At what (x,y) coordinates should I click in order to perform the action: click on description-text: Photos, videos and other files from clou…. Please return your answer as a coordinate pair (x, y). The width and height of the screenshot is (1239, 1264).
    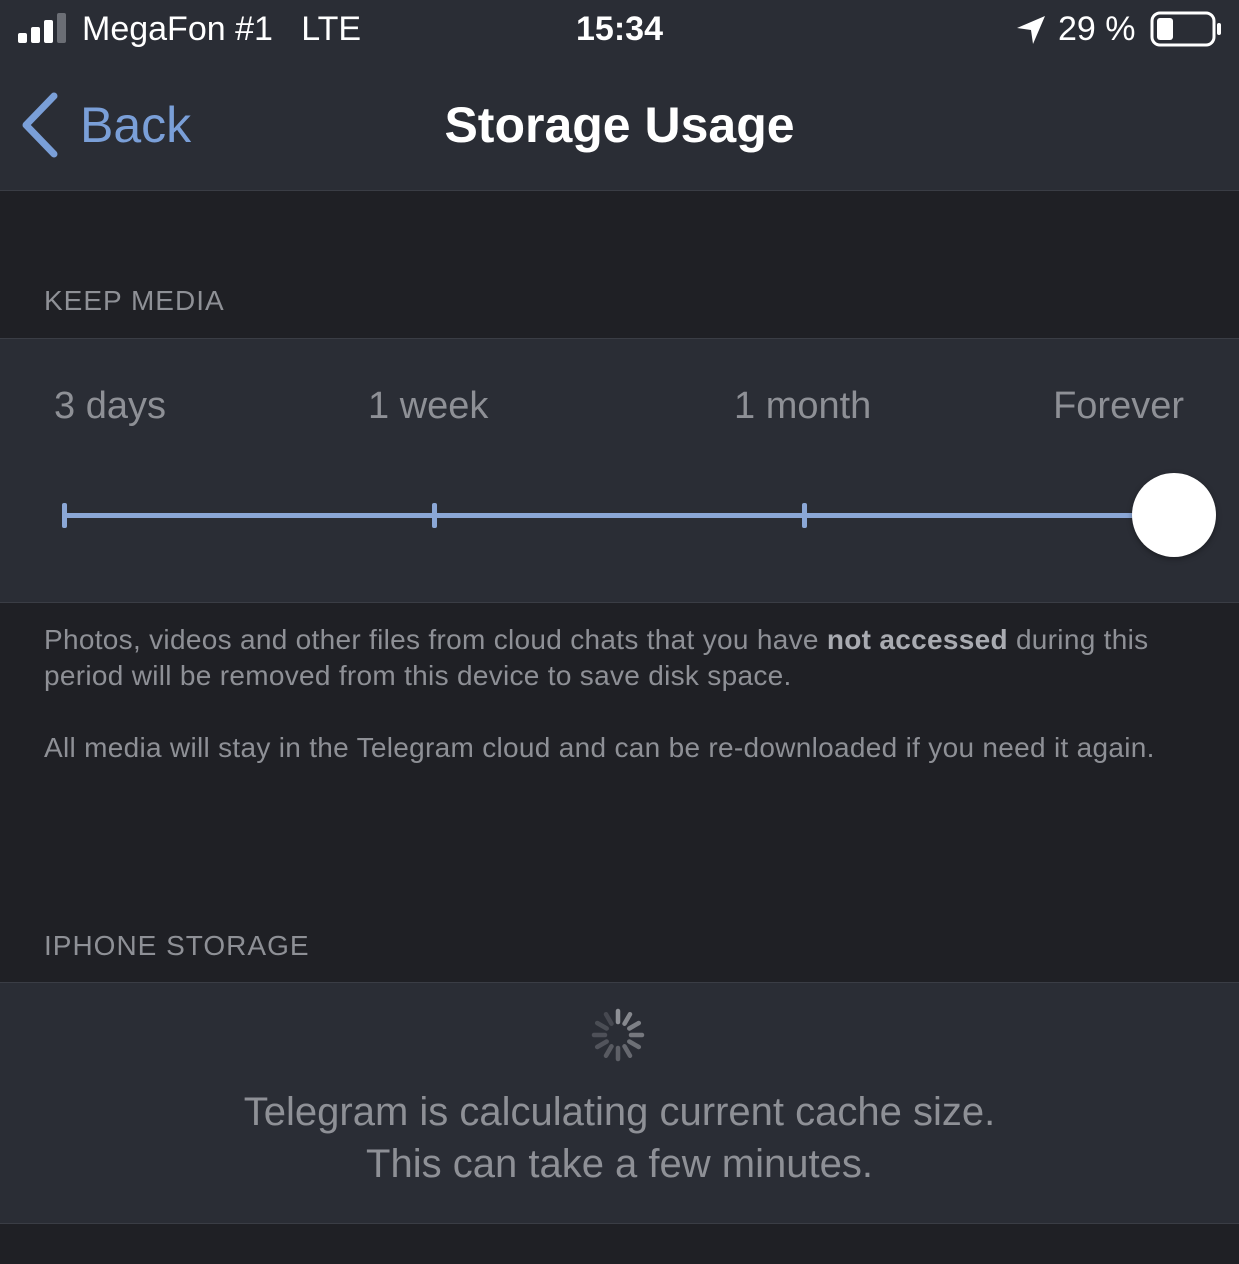
    Looking at the image, I should click on (435, 639).